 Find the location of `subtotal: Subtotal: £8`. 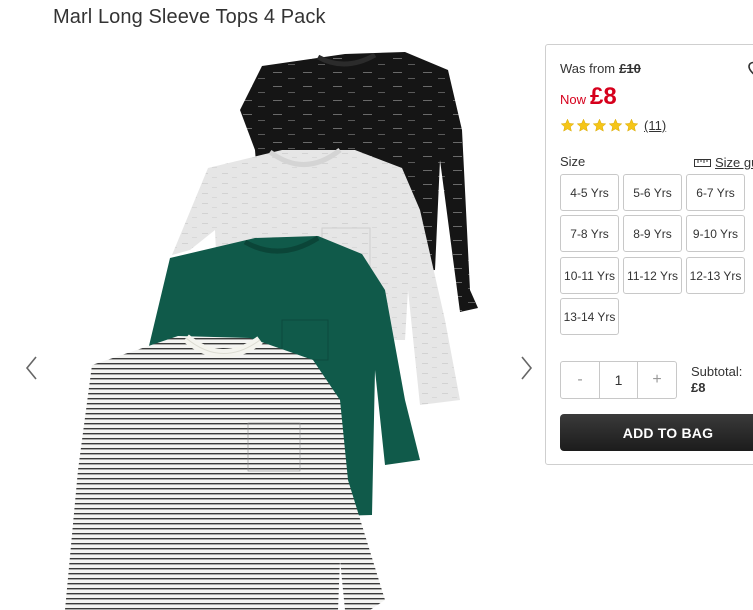

subtotal: Subtotal: £8 is located at coordinates (716, 380).